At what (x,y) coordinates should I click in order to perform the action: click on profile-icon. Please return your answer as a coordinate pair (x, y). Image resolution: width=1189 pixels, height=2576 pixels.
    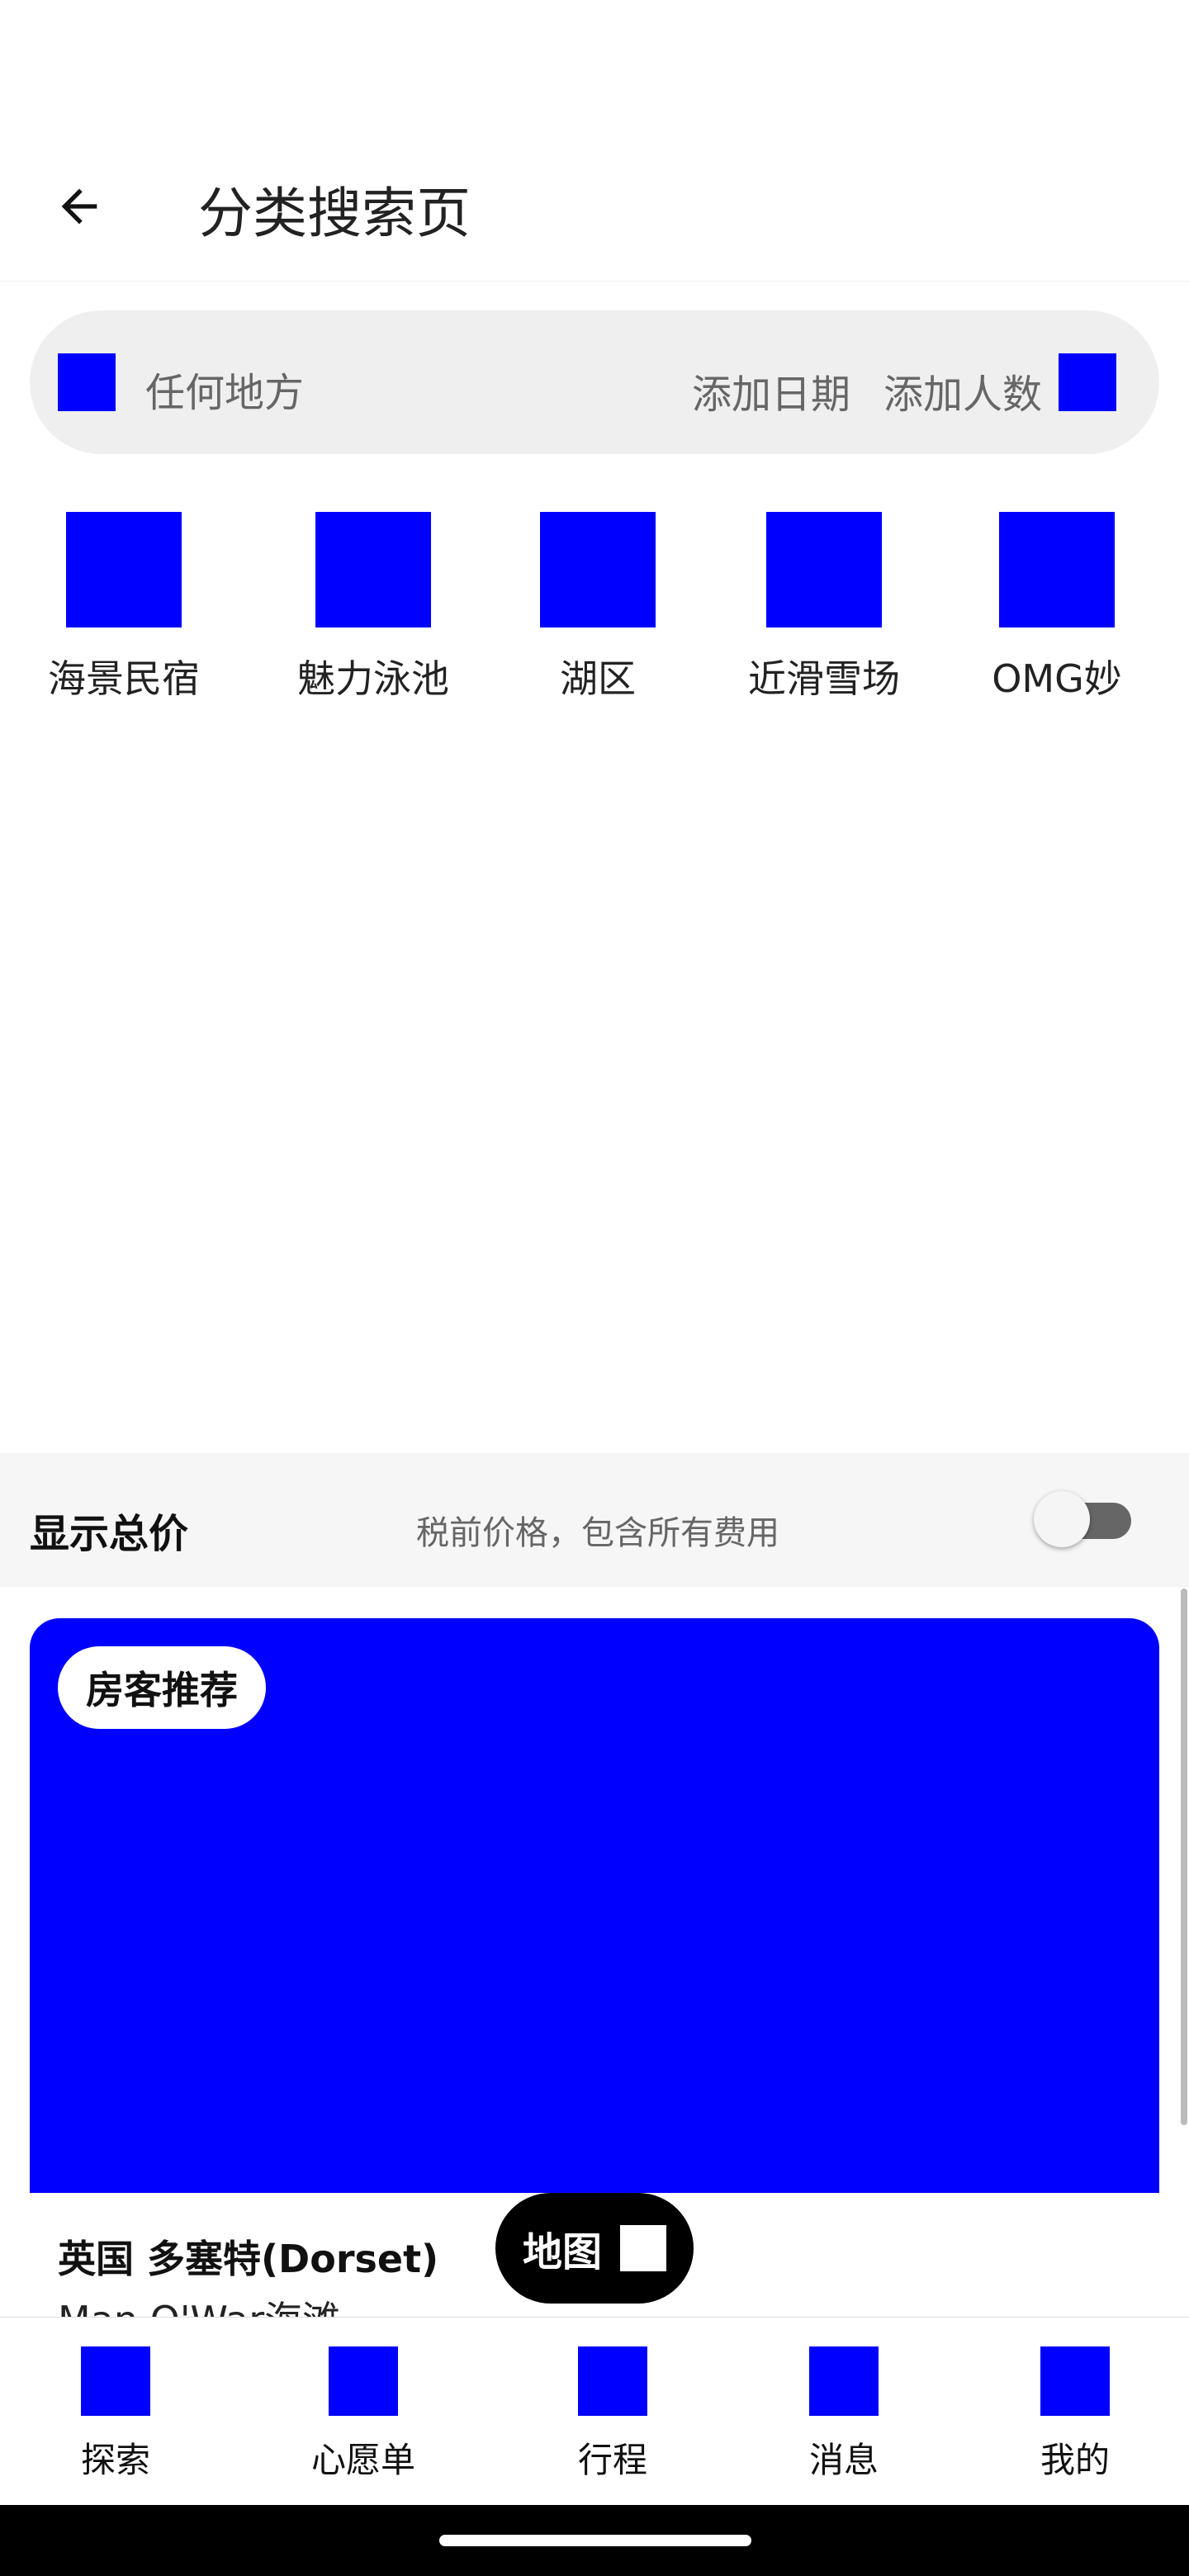
    Looking at the image, I should click on (1075, 2381).